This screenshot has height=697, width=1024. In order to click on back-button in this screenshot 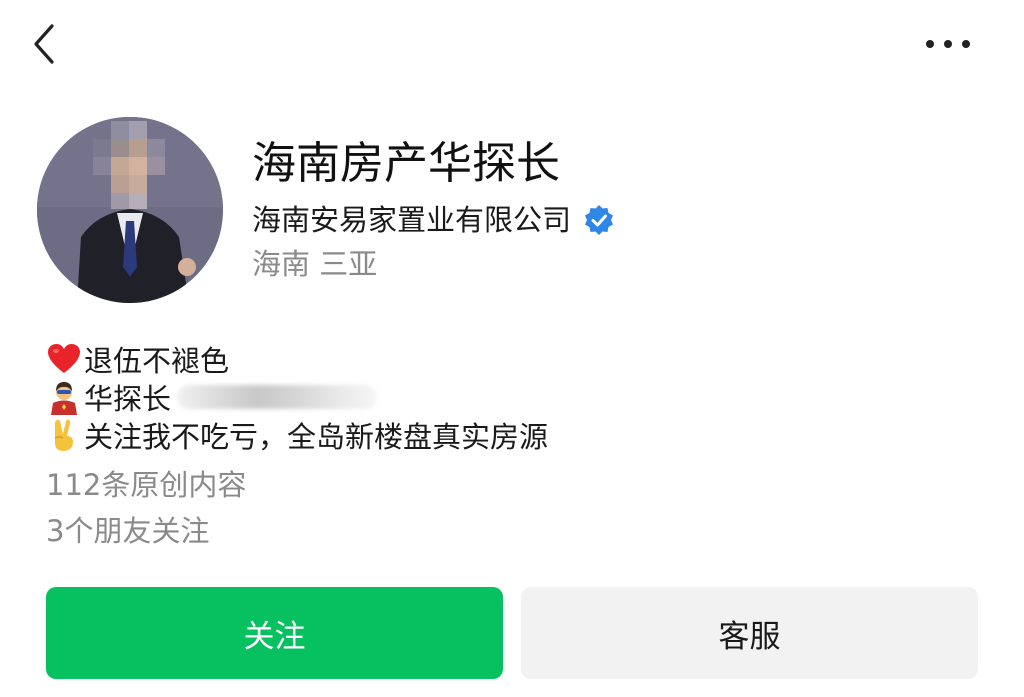, I will do `click(46, 44)`.